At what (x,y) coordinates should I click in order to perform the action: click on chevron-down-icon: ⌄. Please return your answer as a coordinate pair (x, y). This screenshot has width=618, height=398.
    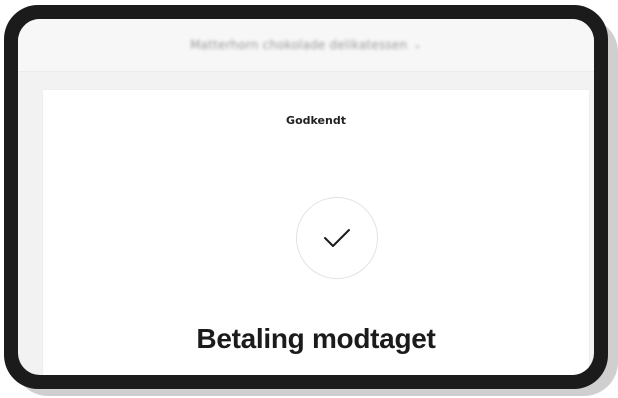
    Looking at the image, I should click on (417, 45).